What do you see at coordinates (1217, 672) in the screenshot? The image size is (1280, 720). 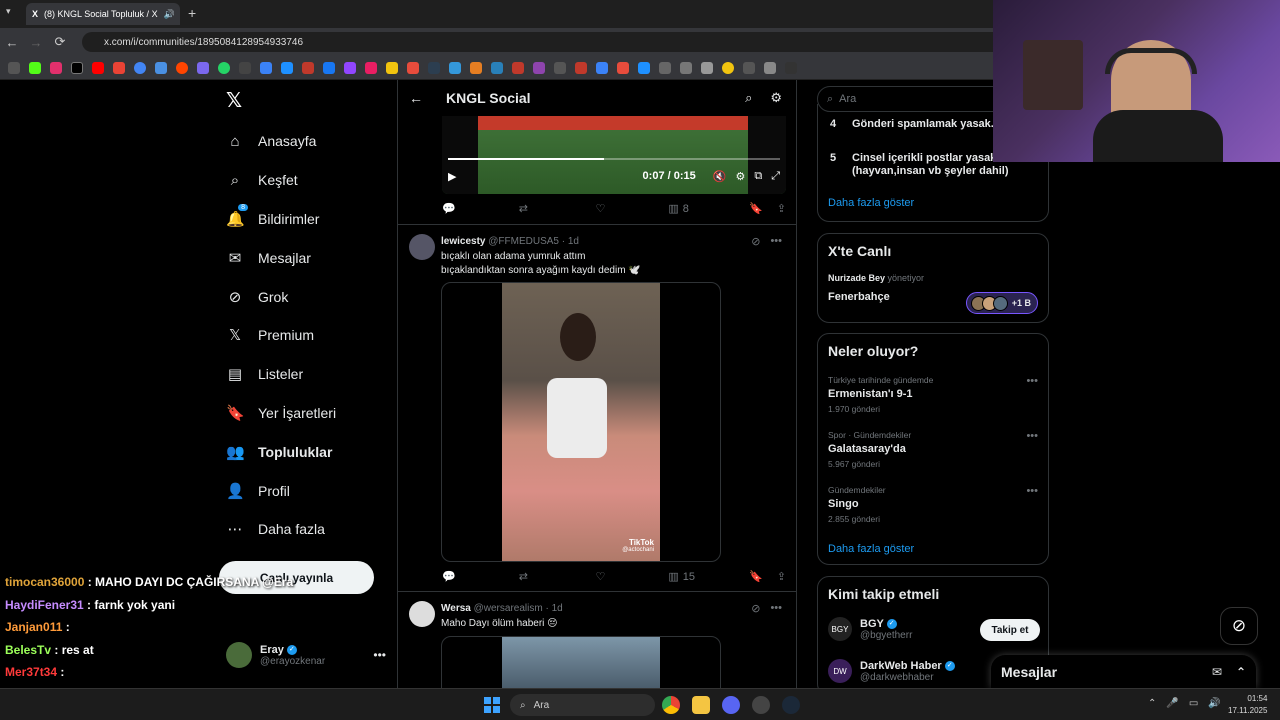 I see `new-message-icon: ✉` at bounding box center [1217, 672].